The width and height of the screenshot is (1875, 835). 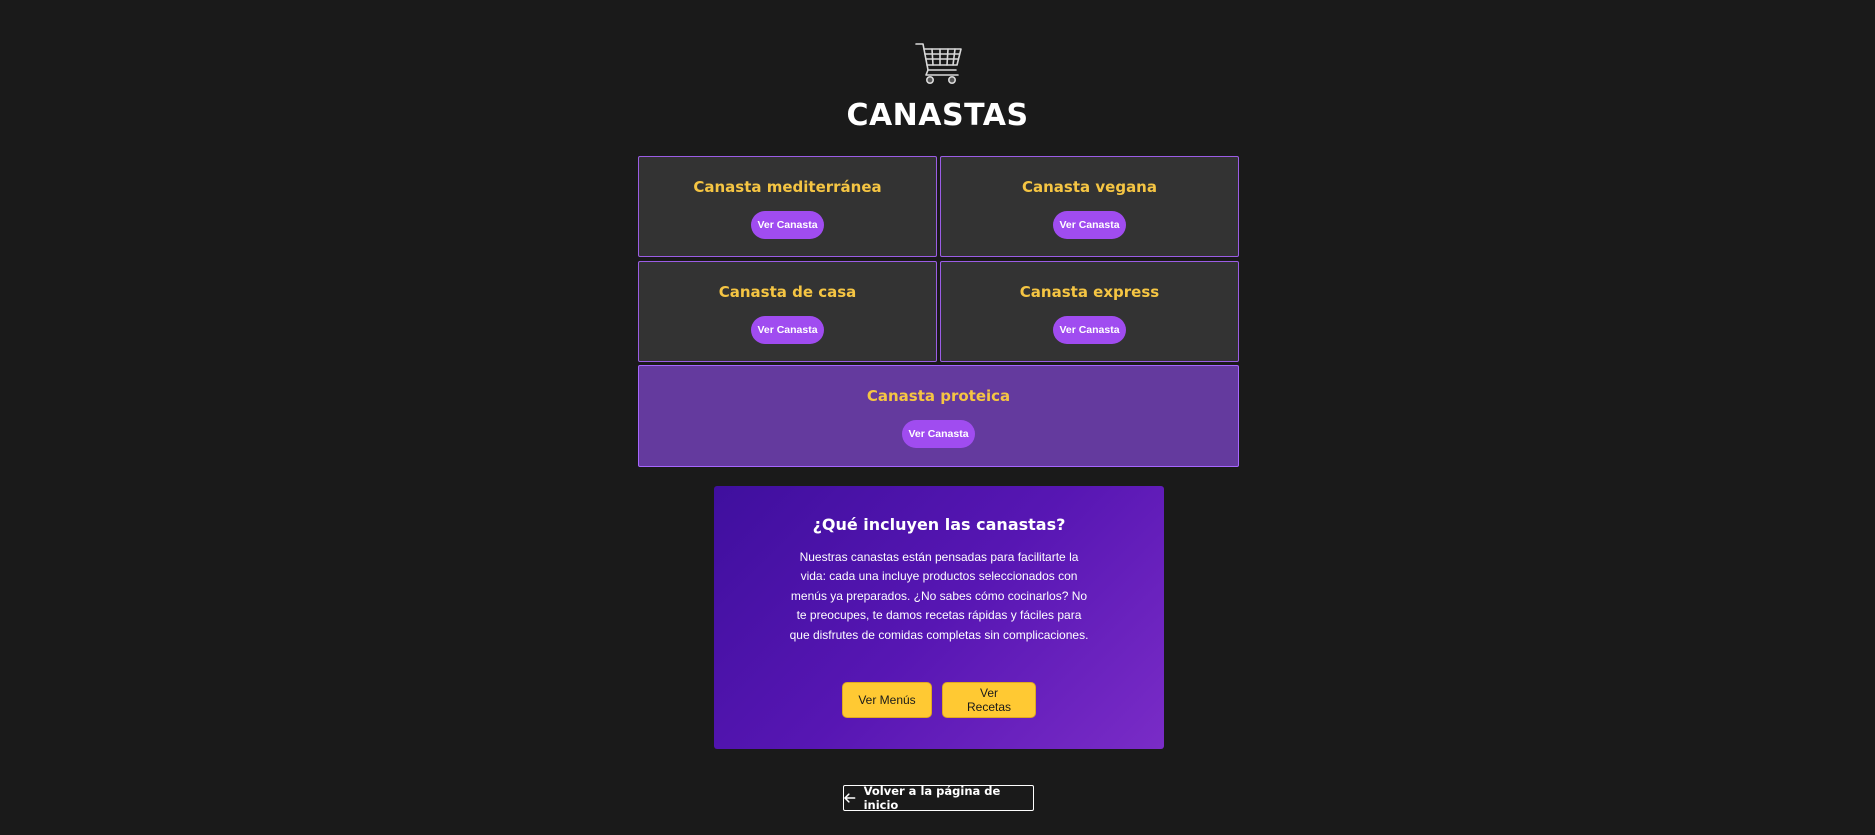 What do you see at coordinates (850, 798) in the screenshot?
I see `arrow-left-icon` at bounding box center [850, 798].